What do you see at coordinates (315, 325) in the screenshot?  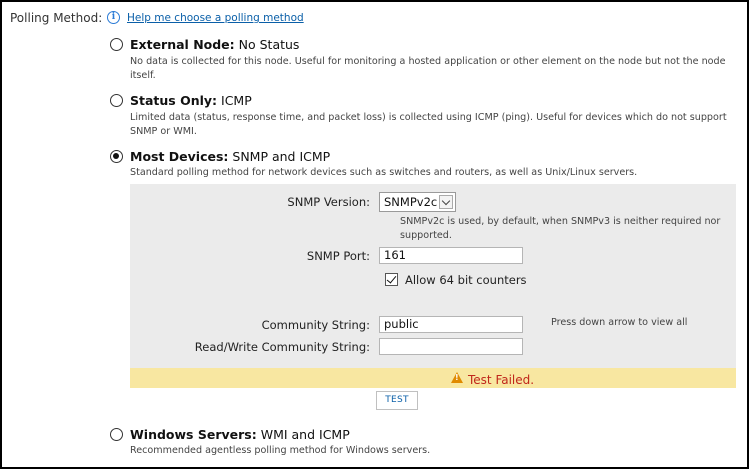 I see `community-string-label: Community String:` at bounding box center [315, 325].